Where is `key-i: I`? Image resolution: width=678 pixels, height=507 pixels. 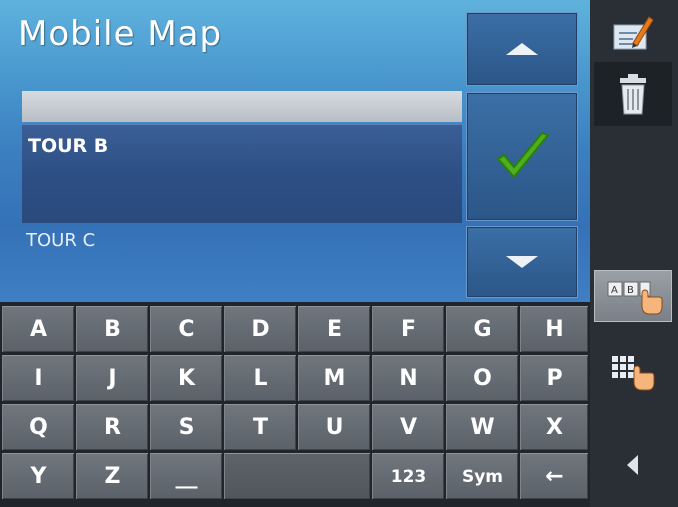 key-i: I is located at coordinates (38, 378).